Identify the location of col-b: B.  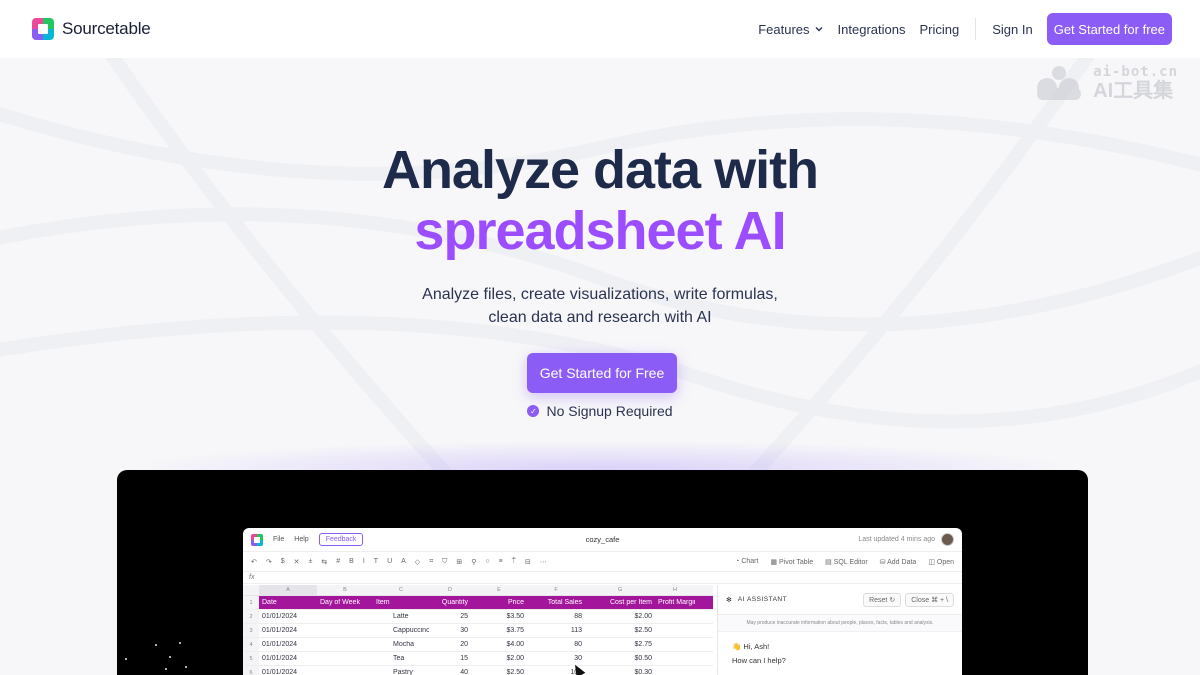
(345, 590).